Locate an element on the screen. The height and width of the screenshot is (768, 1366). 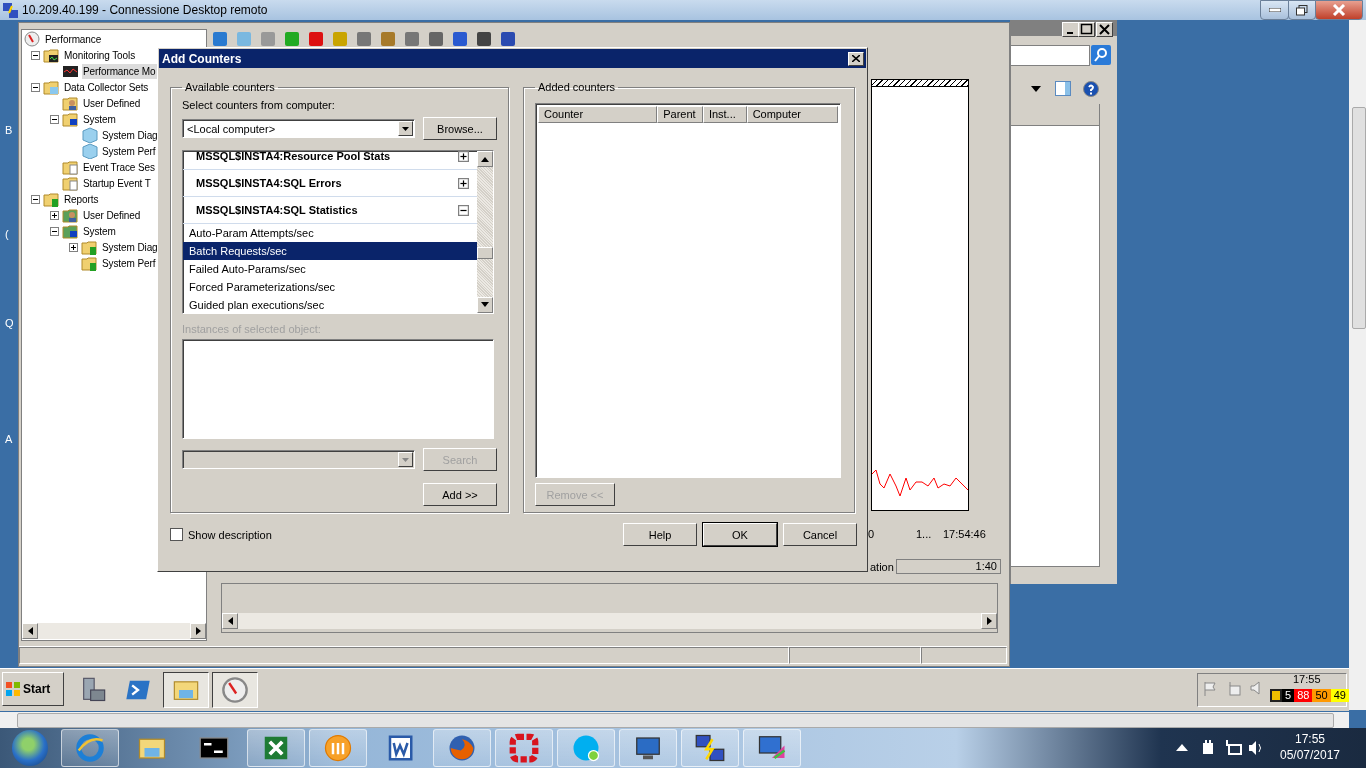
search-icon is located at coordinates (1101, 55).